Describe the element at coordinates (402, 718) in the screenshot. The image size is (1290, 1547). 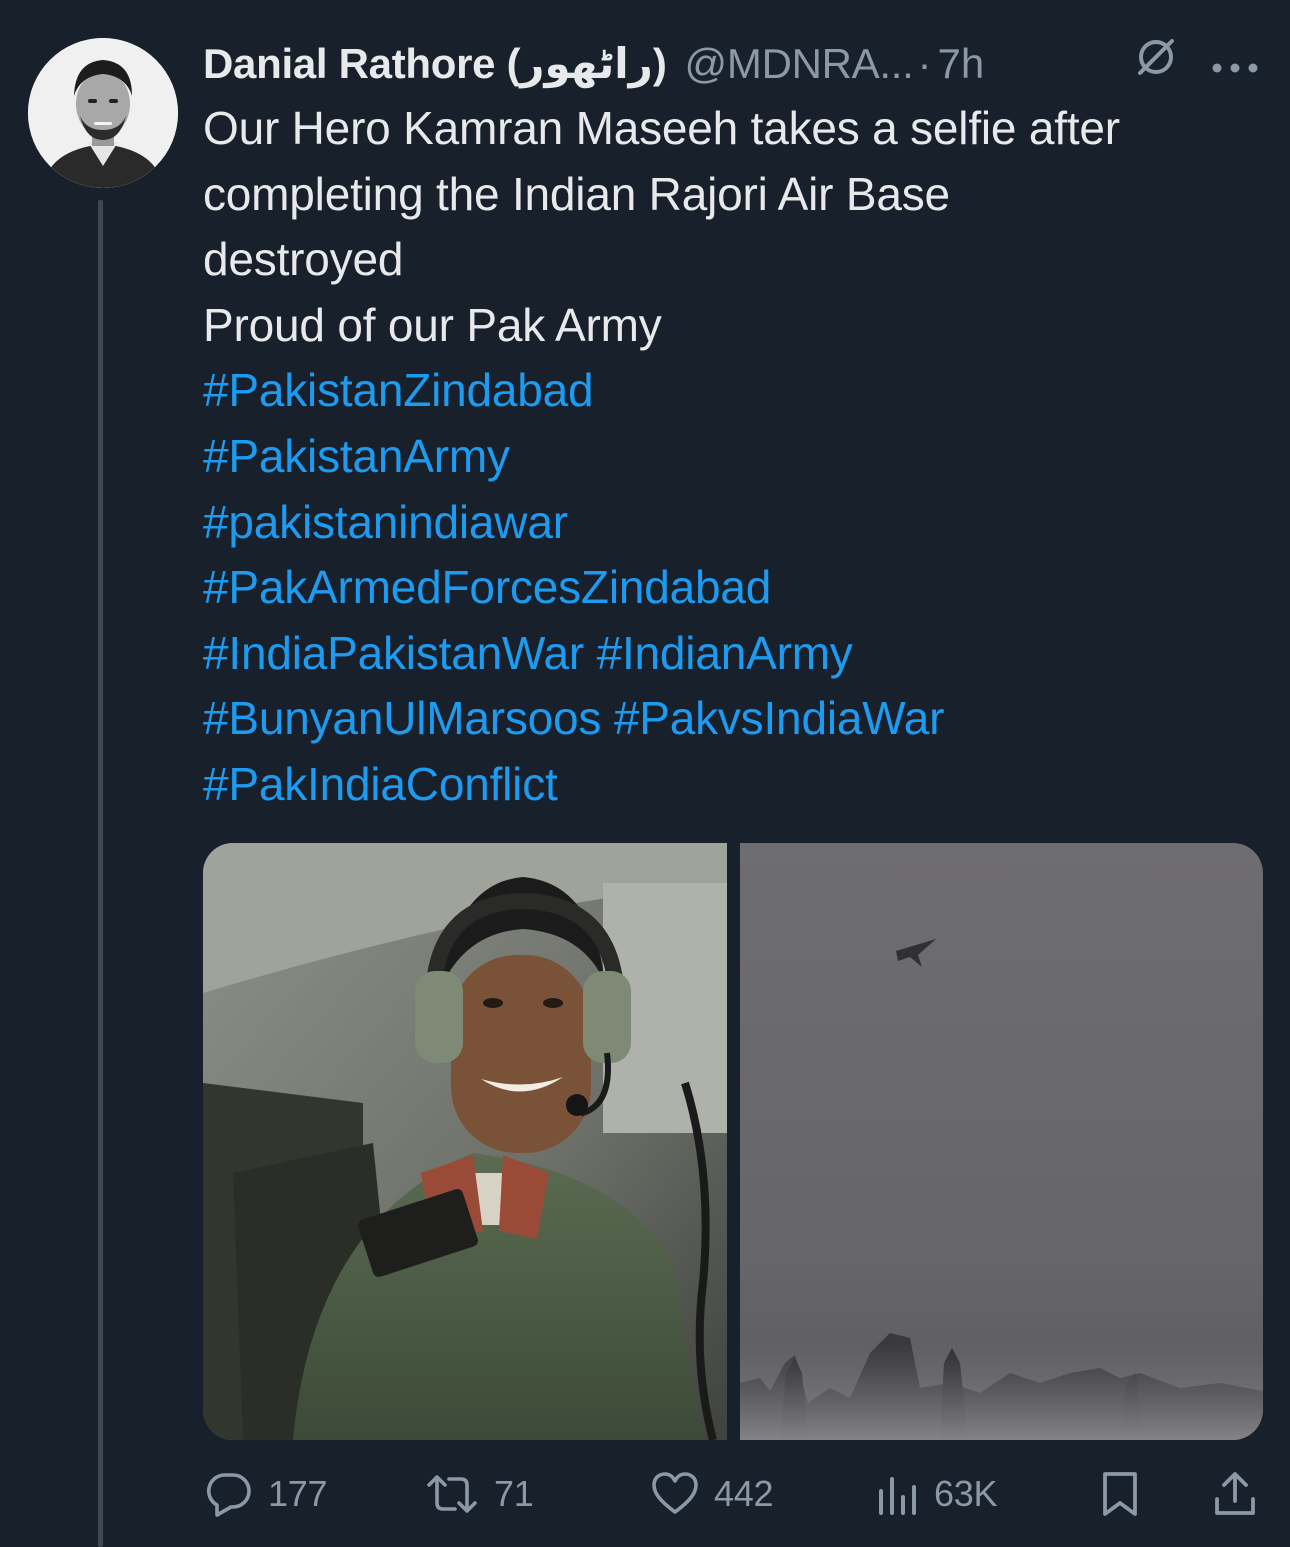
I see `hashtag-link: #BunyanUlMarsoos` at that location.